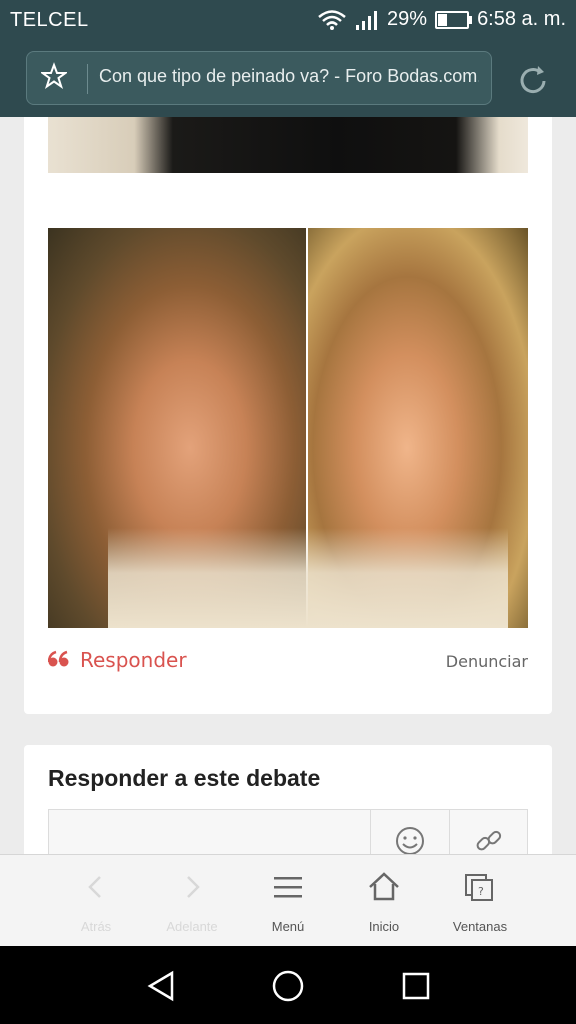  Describe the element at coordinates (161, 986) in the screenshot. I see `nav-back-icon` at that location.